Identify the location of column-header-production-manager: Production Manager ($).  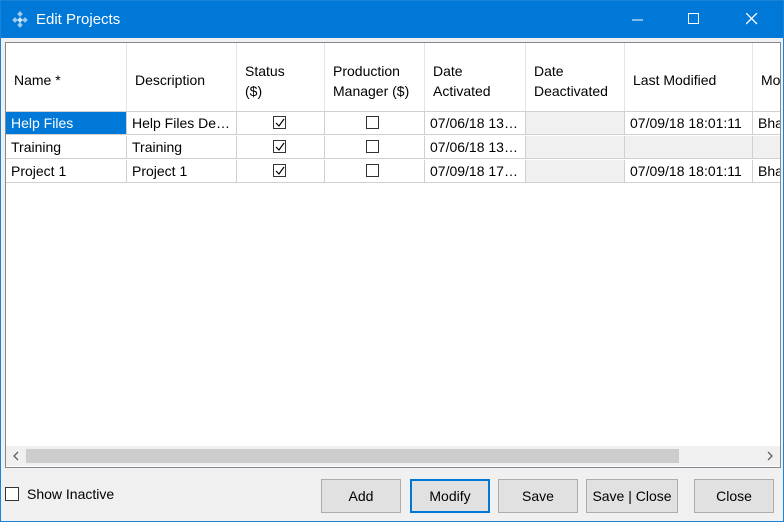
(375, 77).